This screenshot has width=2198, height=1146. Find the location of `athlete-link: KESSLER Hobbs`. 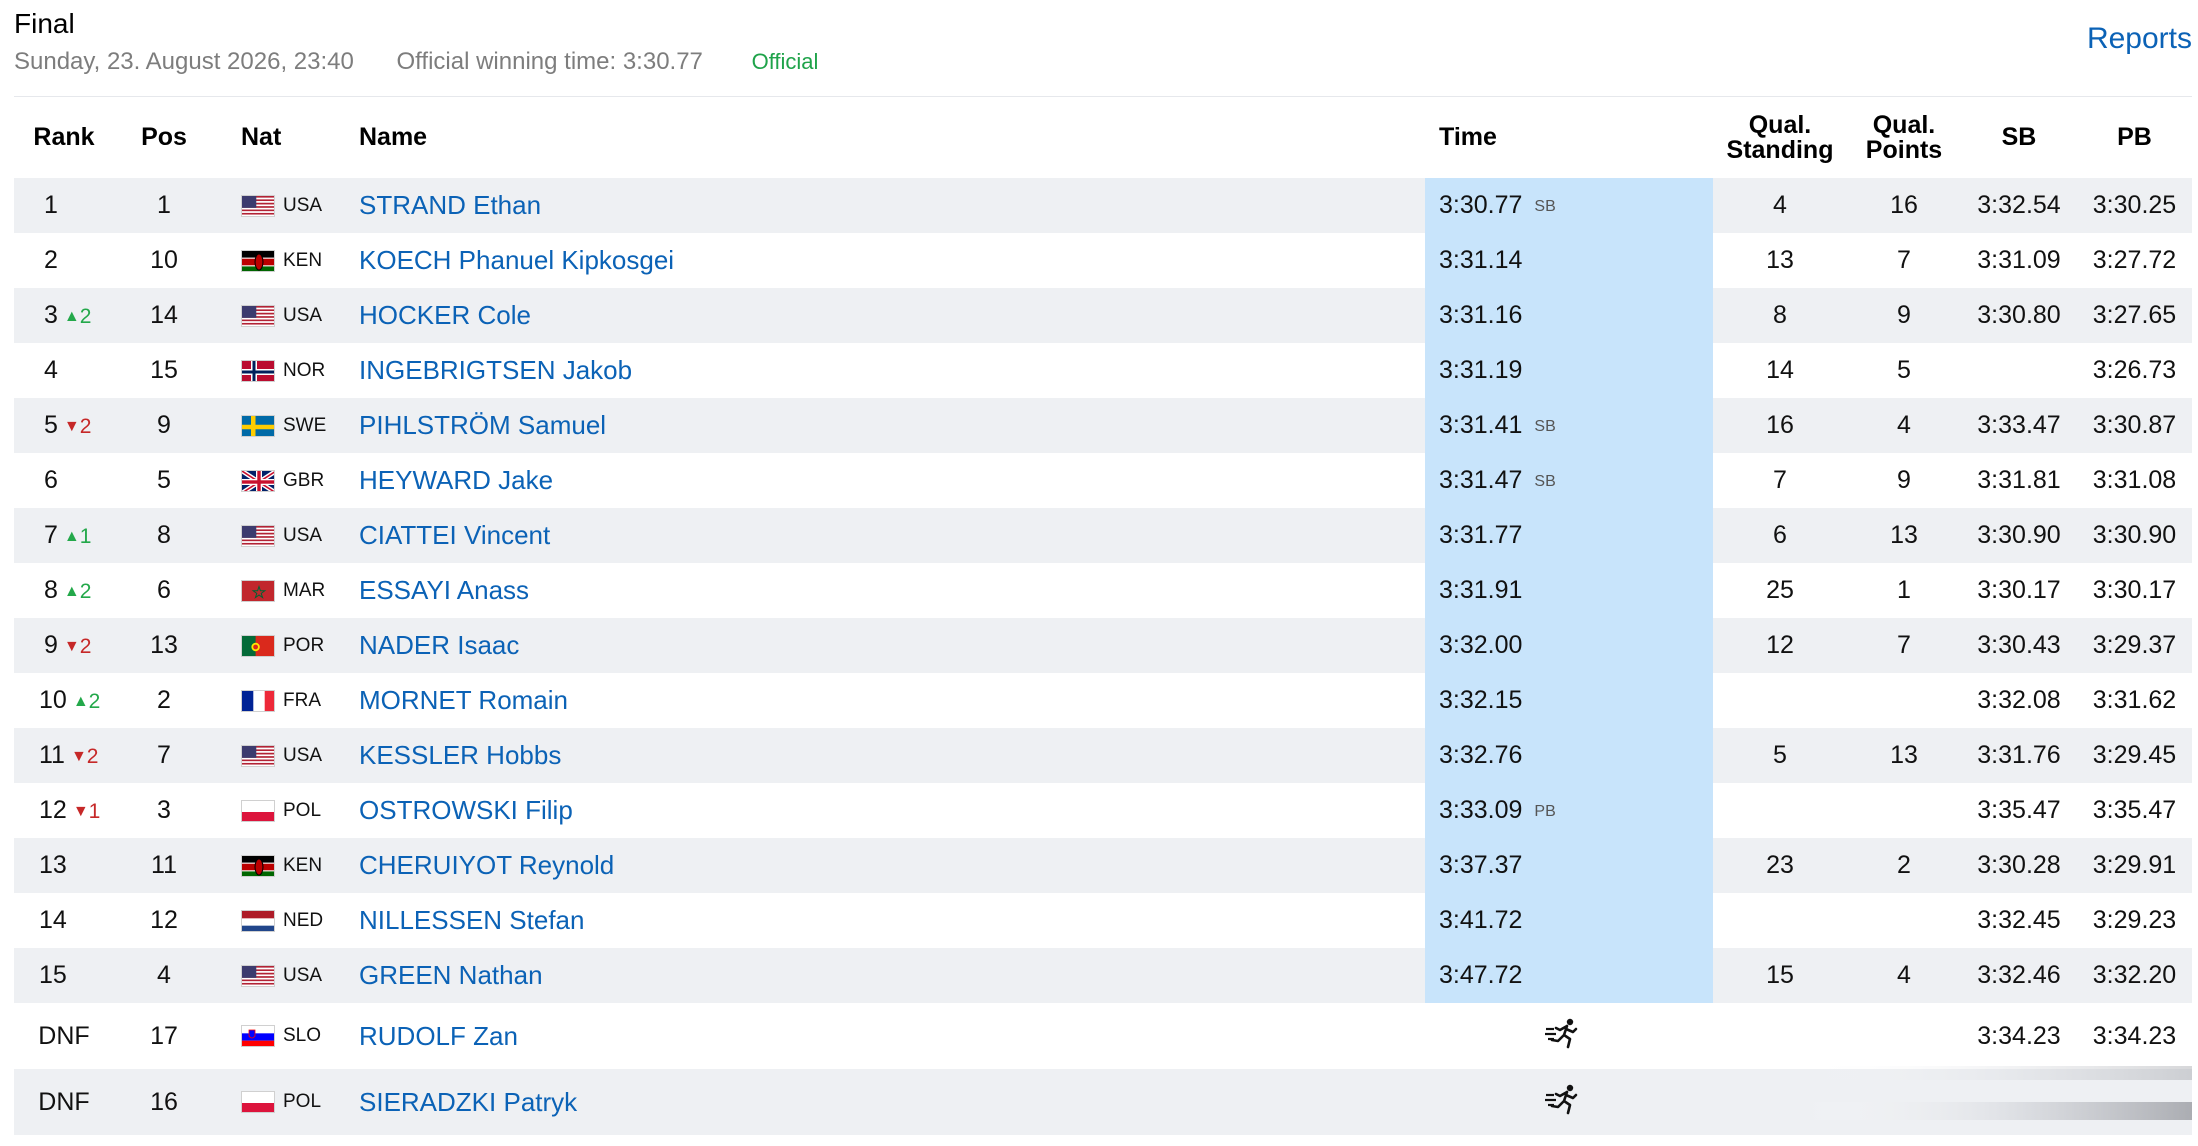

athlete-link: KESSLER Hobbs is located at coordinates (460, 755).